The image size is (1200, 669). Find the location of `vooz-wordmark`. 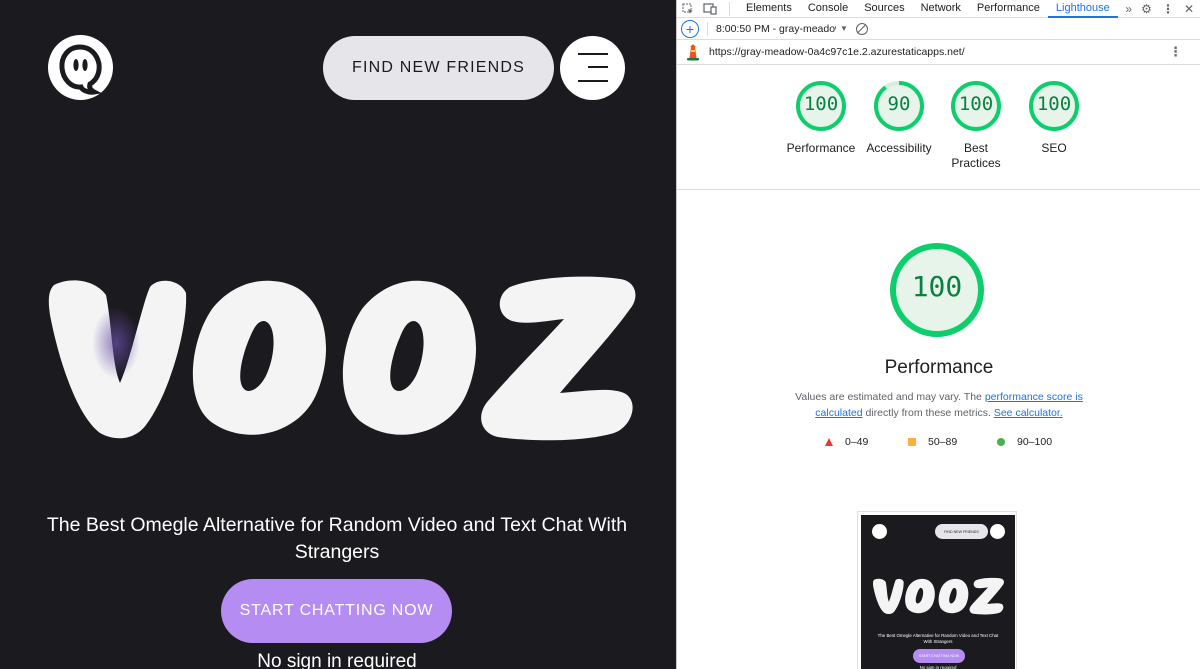

vooz-wordmark is located at coordinates (342, 358).